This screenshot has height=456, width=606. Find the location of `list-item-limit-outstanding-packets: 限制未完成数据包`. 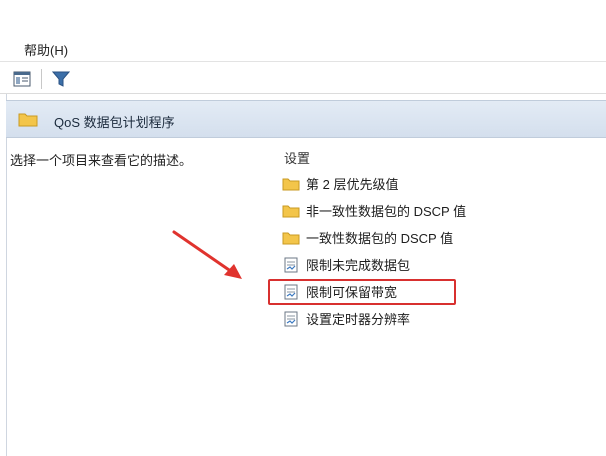

list-item-limit-outstanding-packets: 限制未完成数据包 is located at coordinates (437, 264).